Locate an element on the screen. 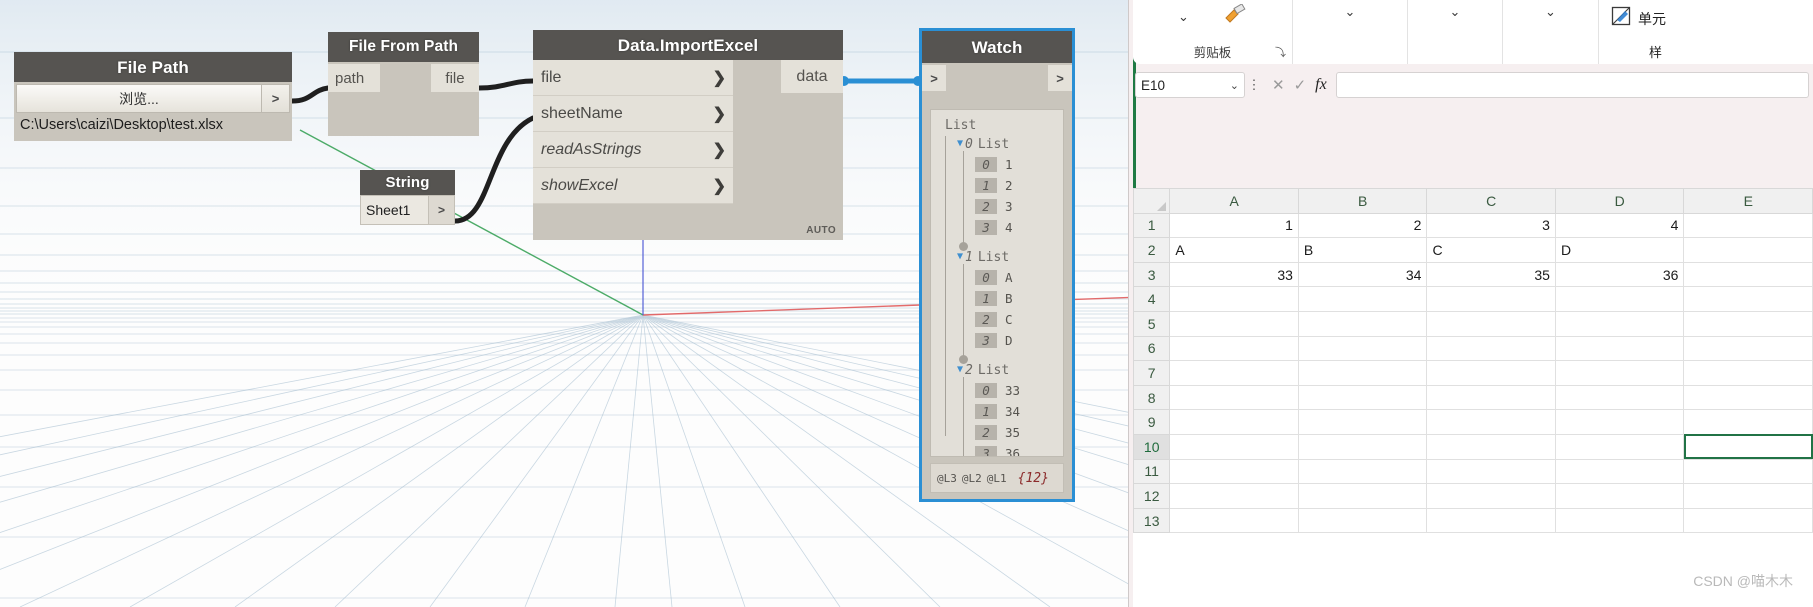 This screenshot has height=607, width=1813. file-path-browse-row: 浏览... > is located at coordinates (153, 98).